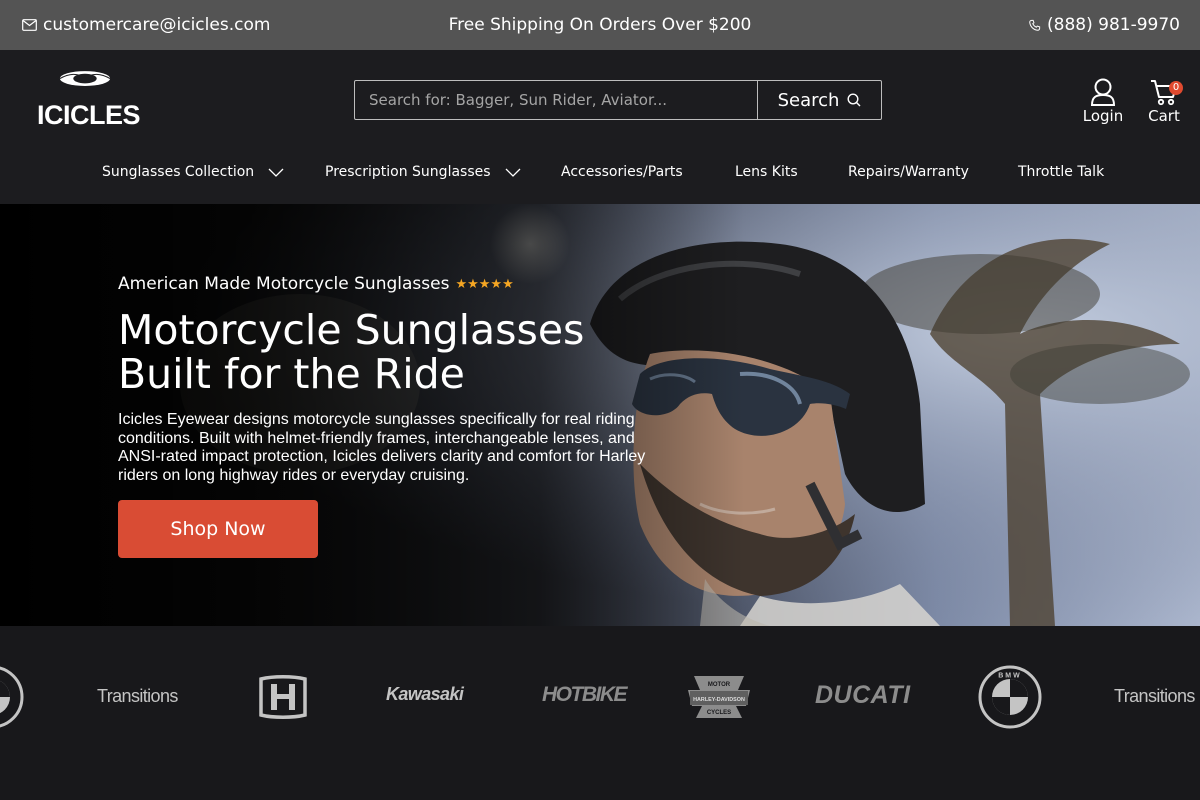 The width and height of the screenshot is (1200, 800). I want to click on shop-now-button: Shop Now, so click(218, 529).